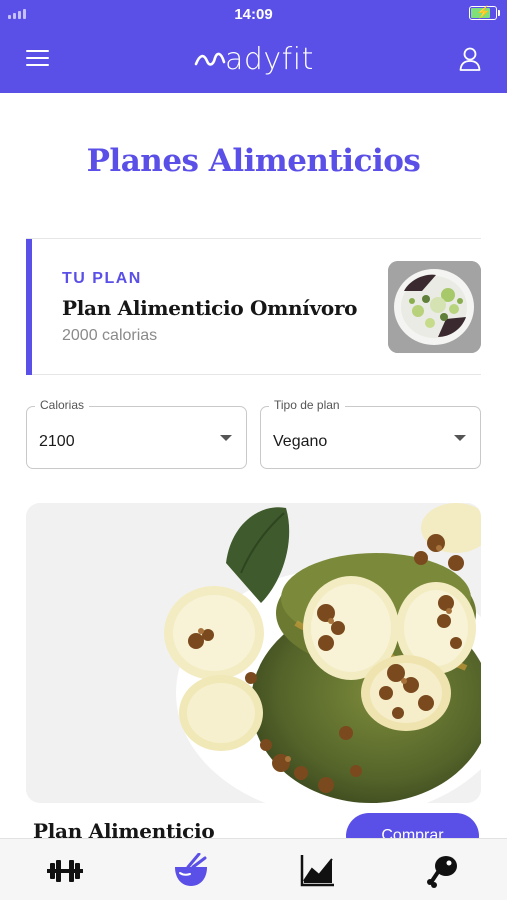 The image size is (507, 900). What do you see at coordinates (136, 433) in the screenshot?
I see `calories-select: Calorias 2100` at bounding box center [136, 433].